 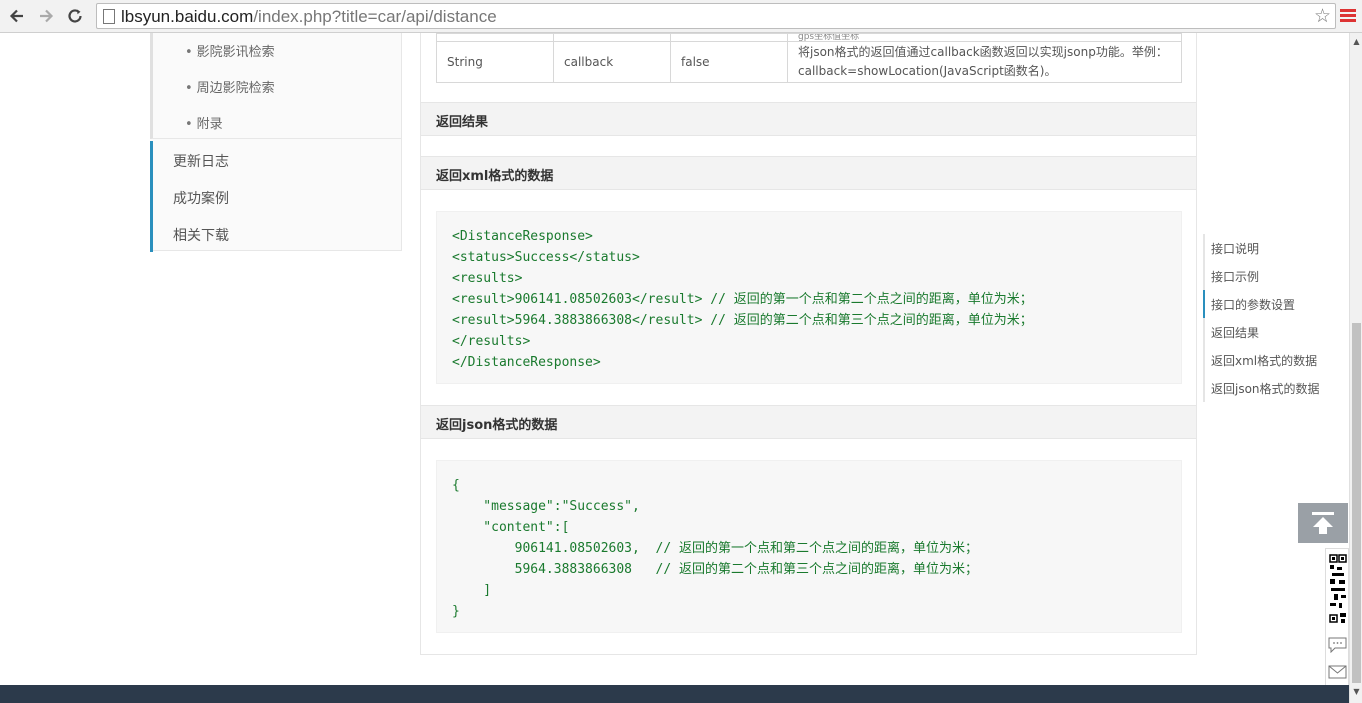 I want to click on page-icon, so click(x=109, y=16).